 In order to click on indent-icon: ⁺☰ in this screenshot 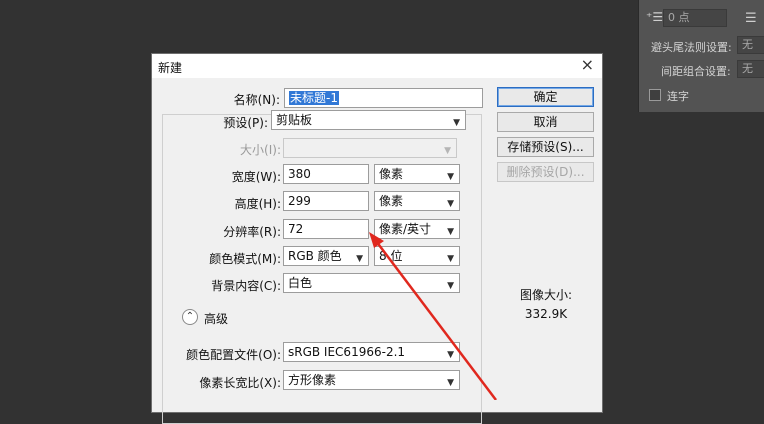, I will do `click(655, 17)`.